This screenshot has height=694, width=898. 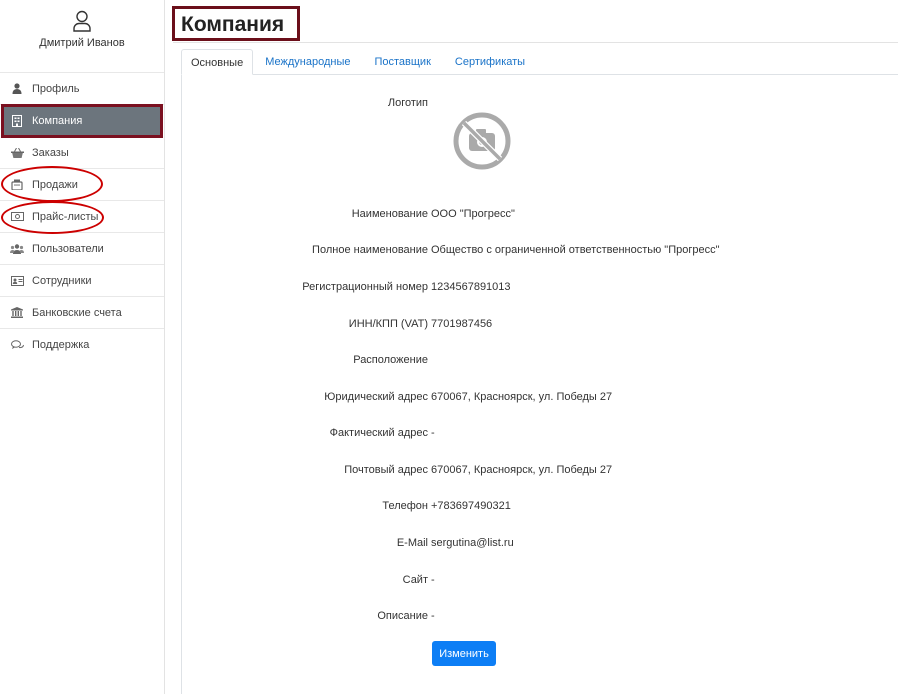 I want to click on sidebar-item-company: Компания, so click(x=82, y=121).